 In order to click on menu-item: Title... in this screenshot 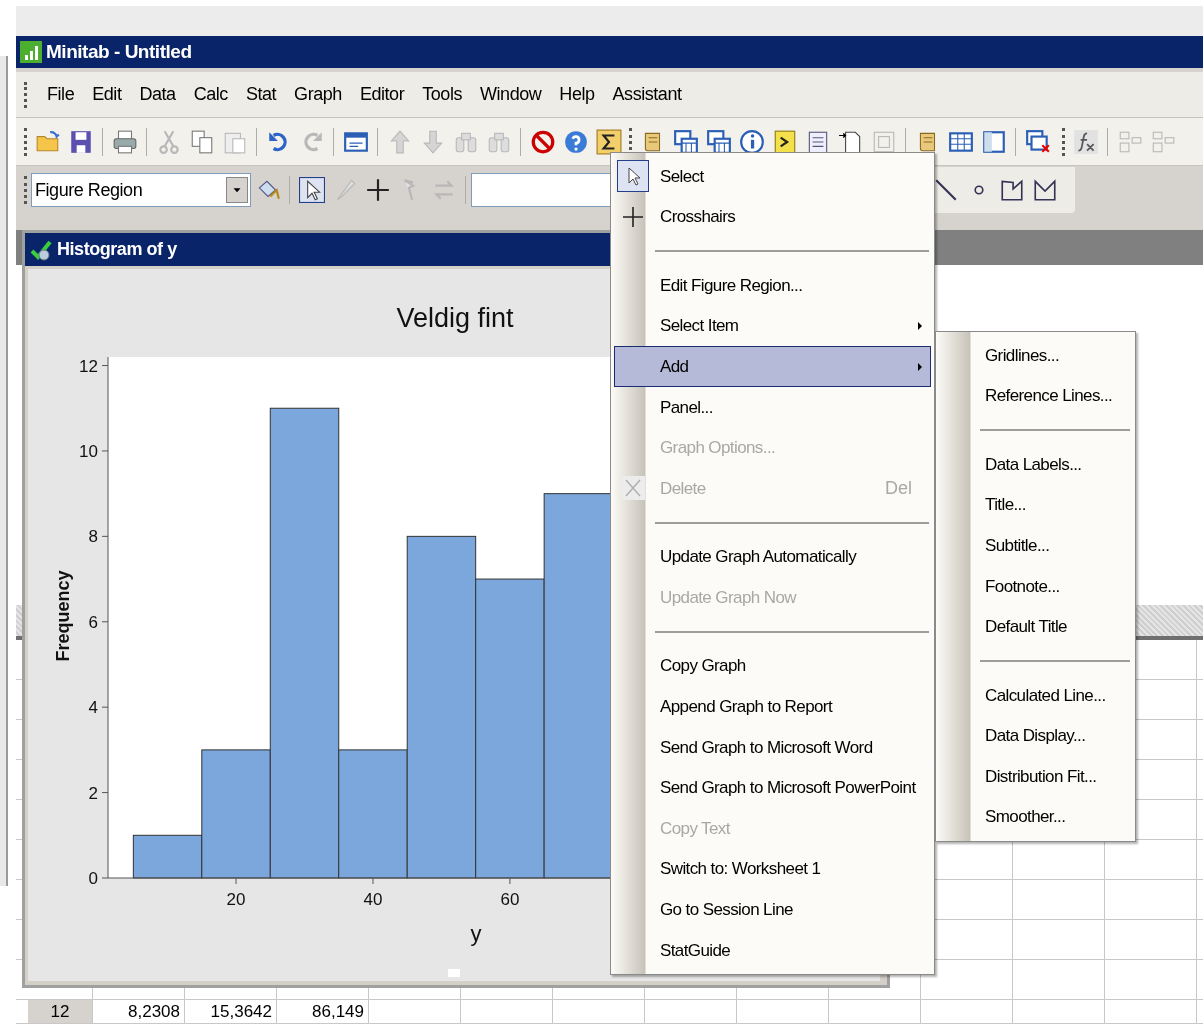, I will do `click(1035, 505)`.